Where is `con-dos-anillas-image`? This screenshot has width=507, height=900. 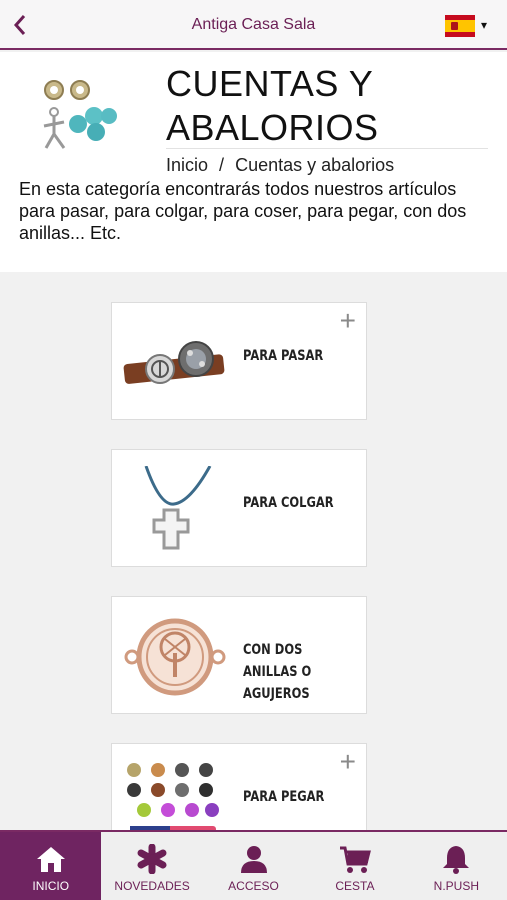 con-dos-anillas-image is located at coordinates (175, 657).